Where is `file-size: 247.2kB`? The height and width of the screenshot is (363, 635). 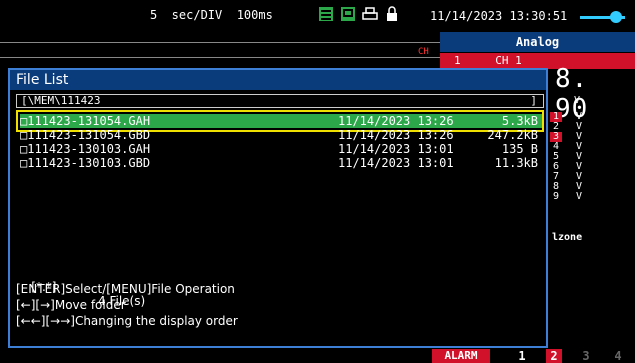 file-size: 247.2kB is located at coordinates (512, 135).